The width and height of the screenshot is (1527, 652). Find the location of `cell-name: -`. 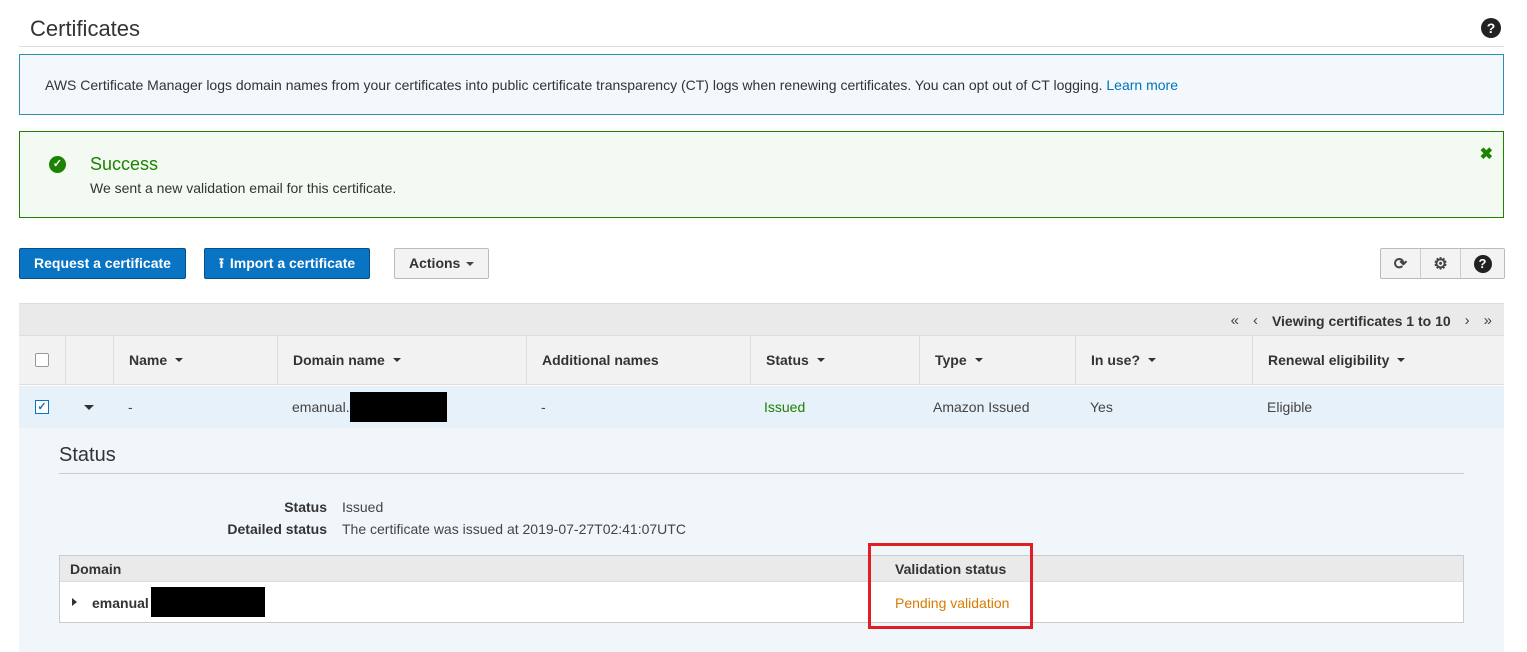

cell-name: - is located at coordinates (130, 407).